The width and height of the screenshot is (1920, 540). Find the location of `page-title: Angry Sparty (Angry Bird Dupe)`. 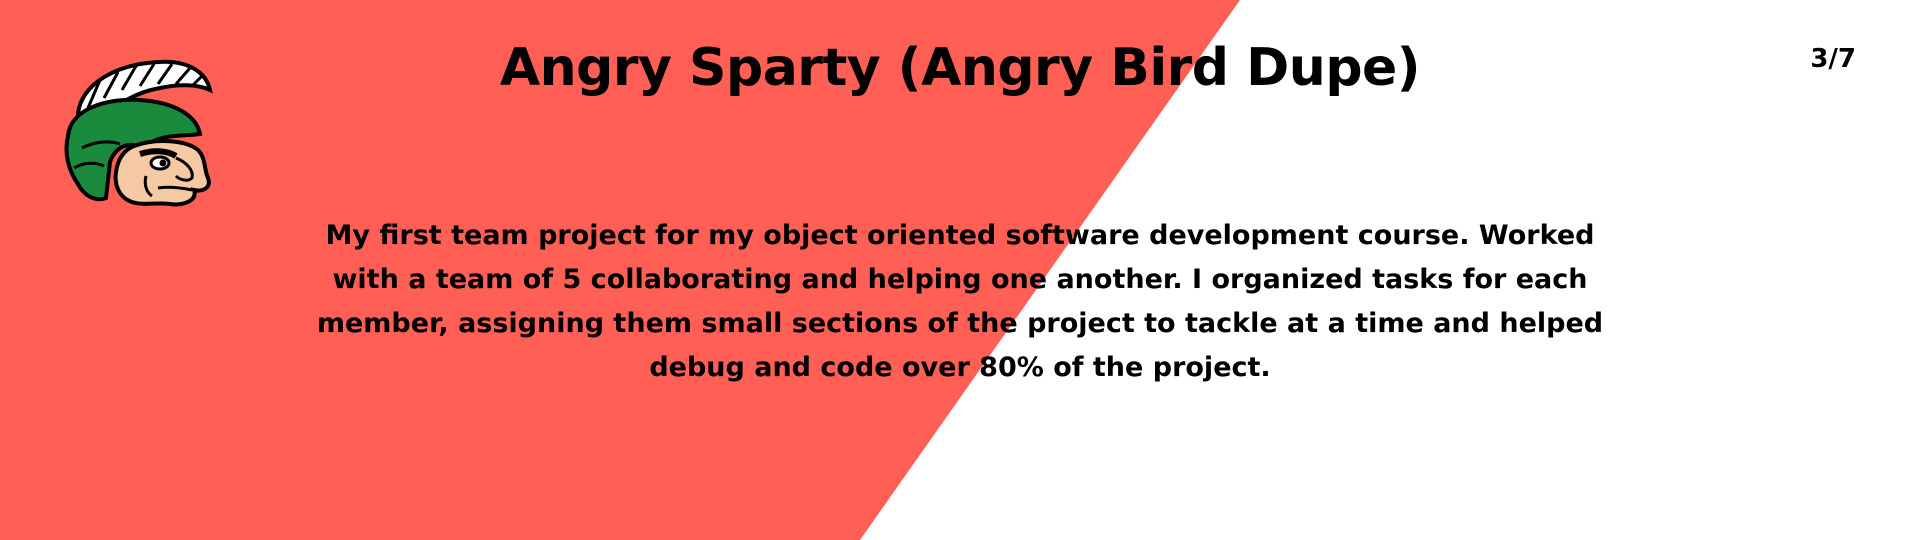

page-title: Angry Sparty (Angry Bird Dupe) is located at coordinates (960, 68).